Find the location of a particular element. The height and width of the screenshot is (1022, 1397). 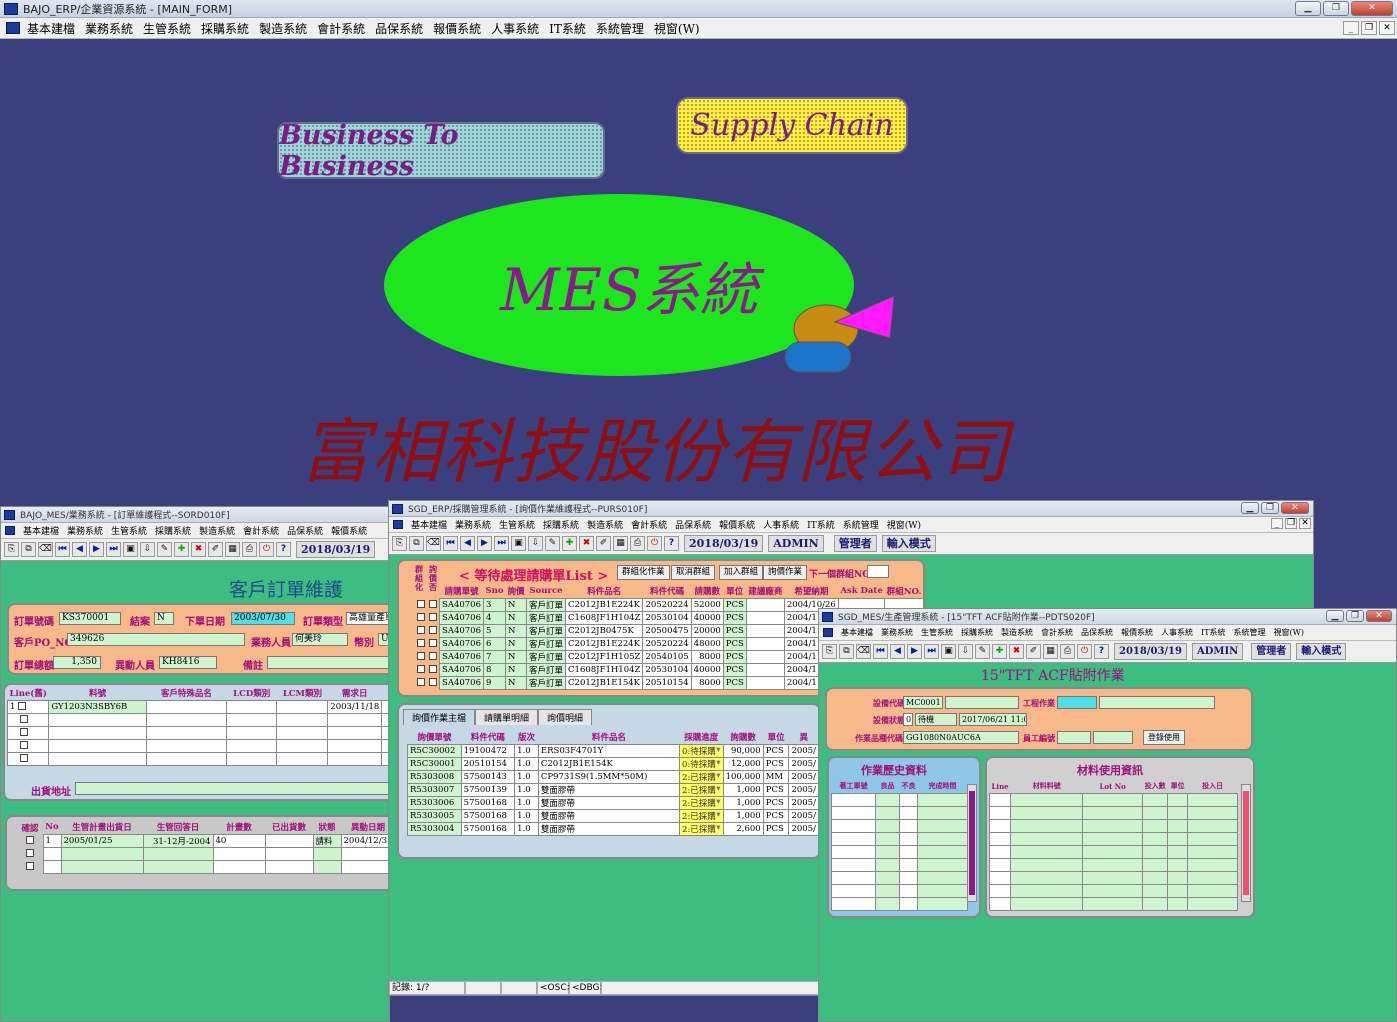

export-icon: ⇩ is located at coordinates (965, 651).